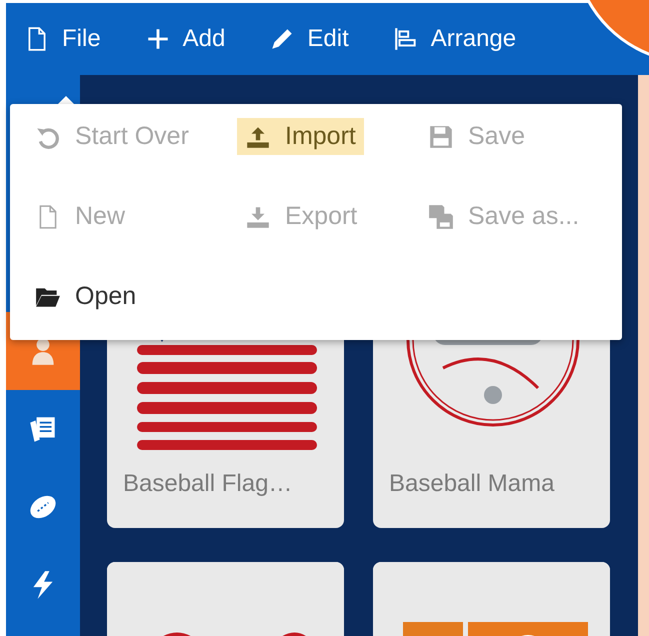  Describe the element at coordinates (309, 39) in the screenshot. I see `toolbar-button: Edit` at that location.